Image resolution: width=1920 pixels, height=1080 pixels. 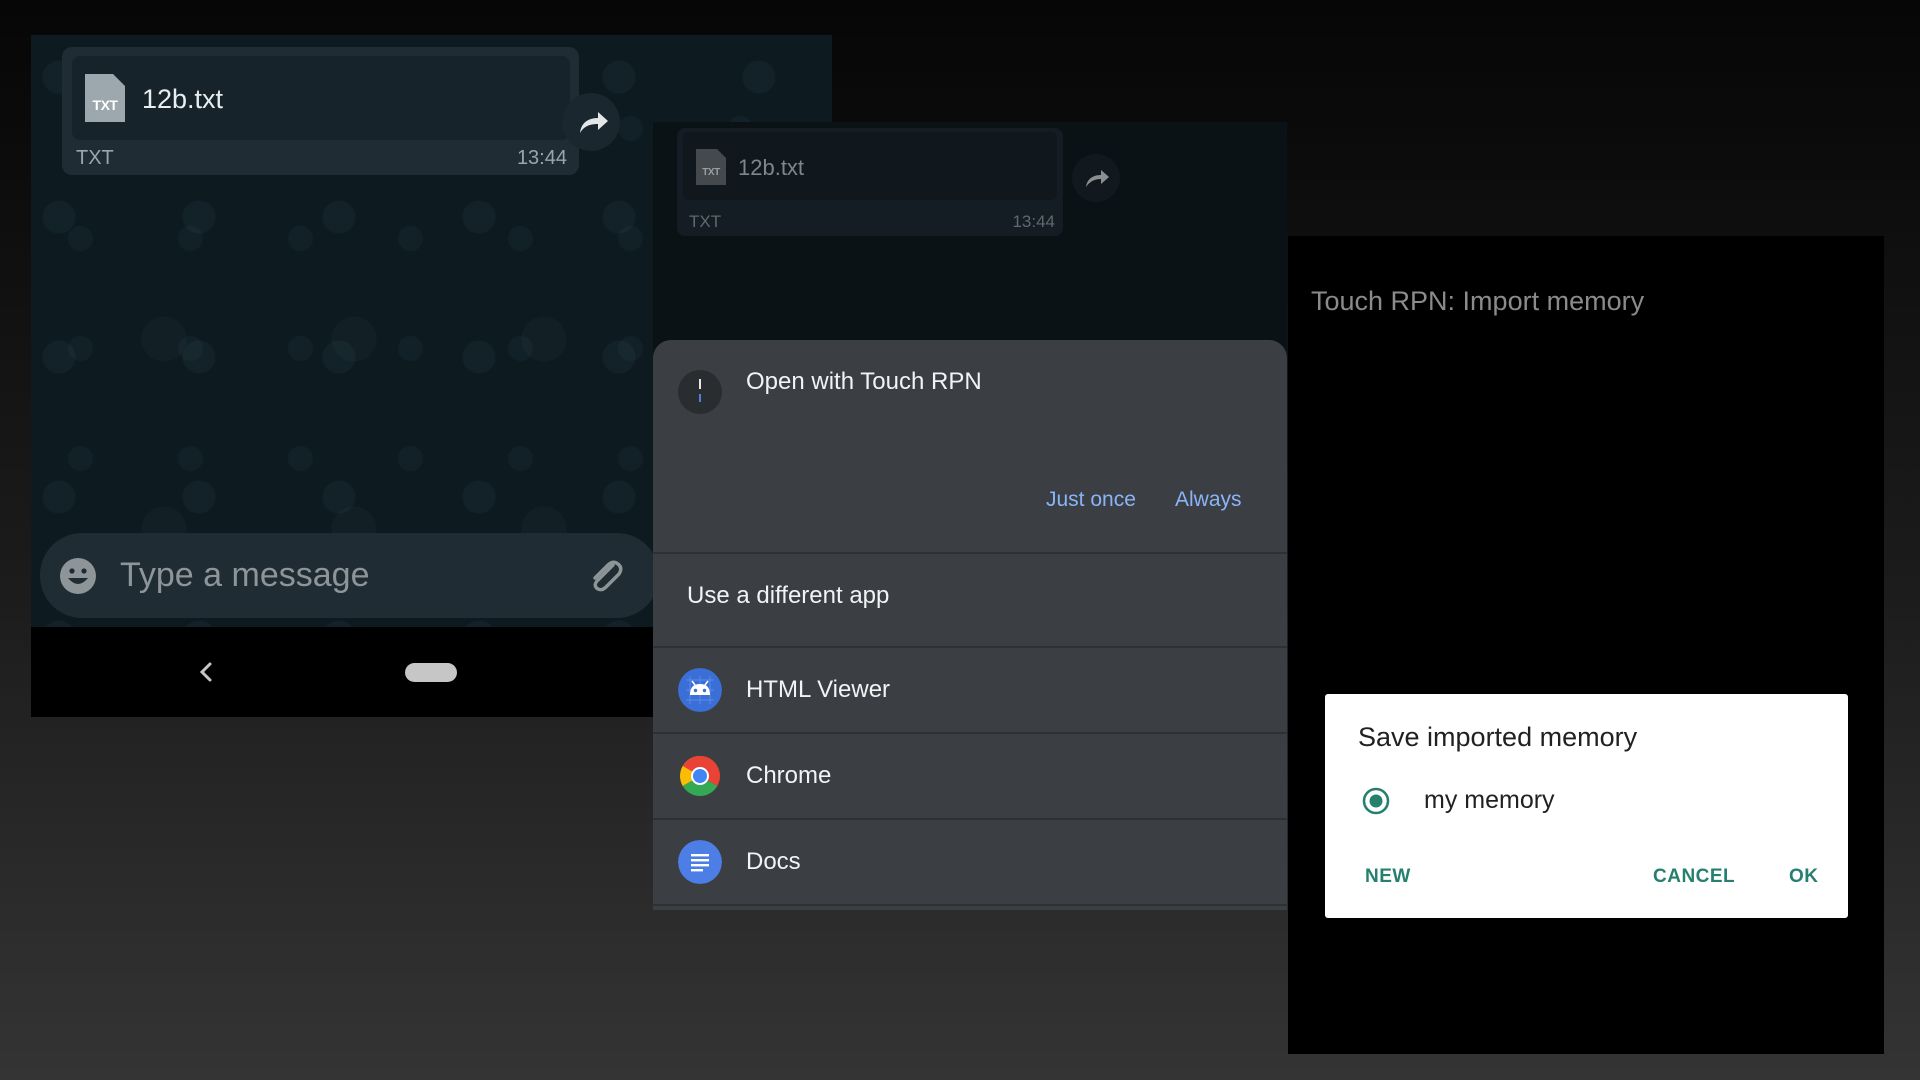 I want to click on dimmed-file-attachment: TXT 12b.txt, so click(x=870, y=166).